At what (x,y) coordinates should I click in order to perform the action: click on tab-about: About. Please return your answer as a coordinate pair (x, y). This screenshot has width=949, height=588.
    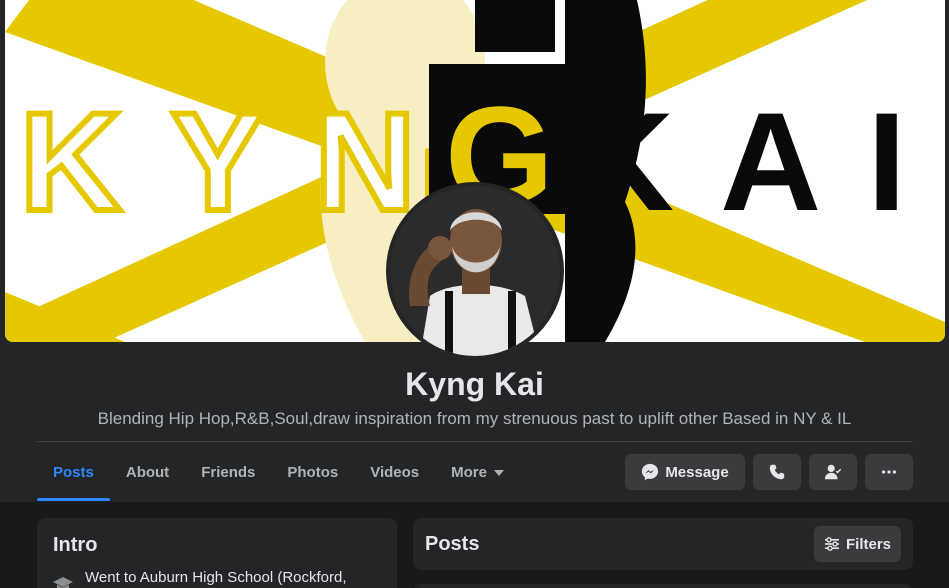
    Looking at the image, I should click on (147, 472).